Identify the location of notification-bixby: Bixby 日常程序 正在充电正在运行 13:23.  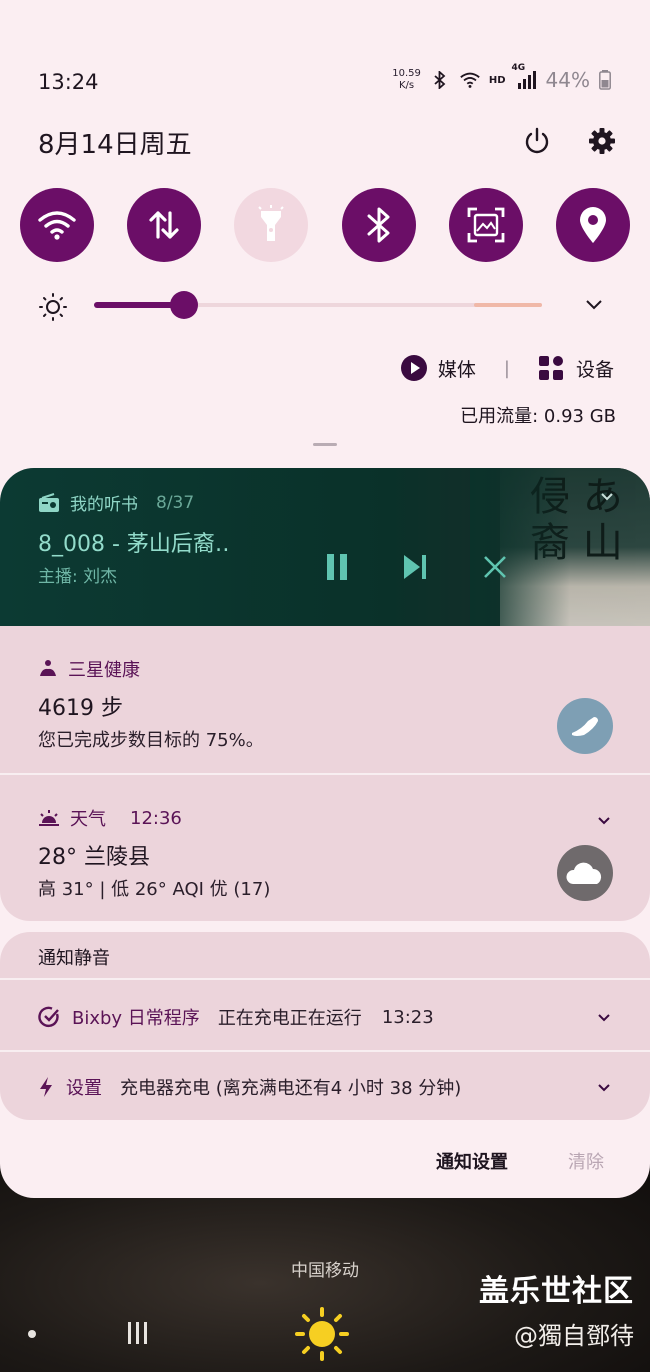
(236, 1017).